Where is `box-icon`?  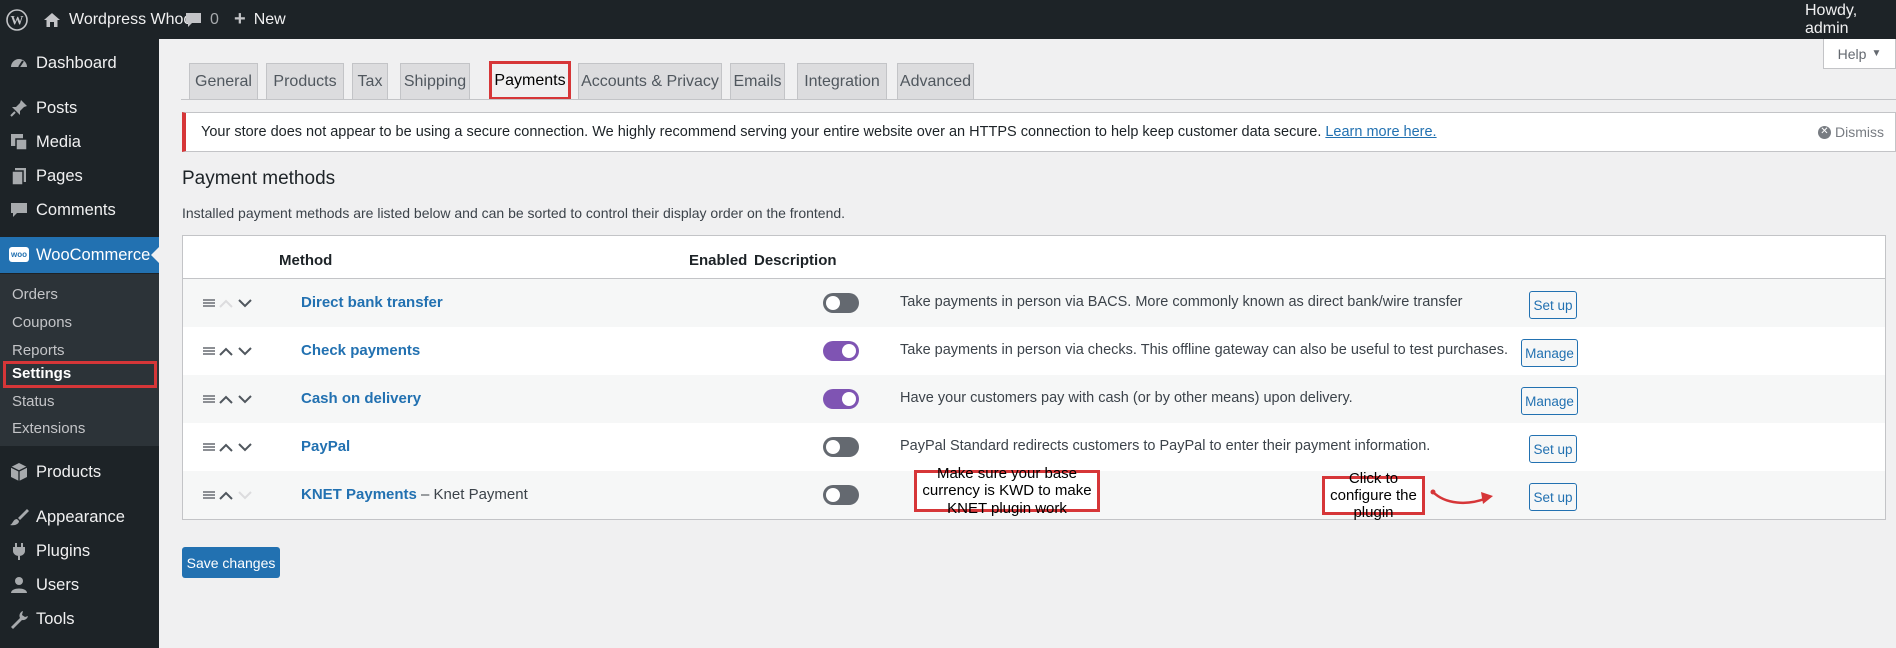
box-icon is located at coordinates (19, 472).